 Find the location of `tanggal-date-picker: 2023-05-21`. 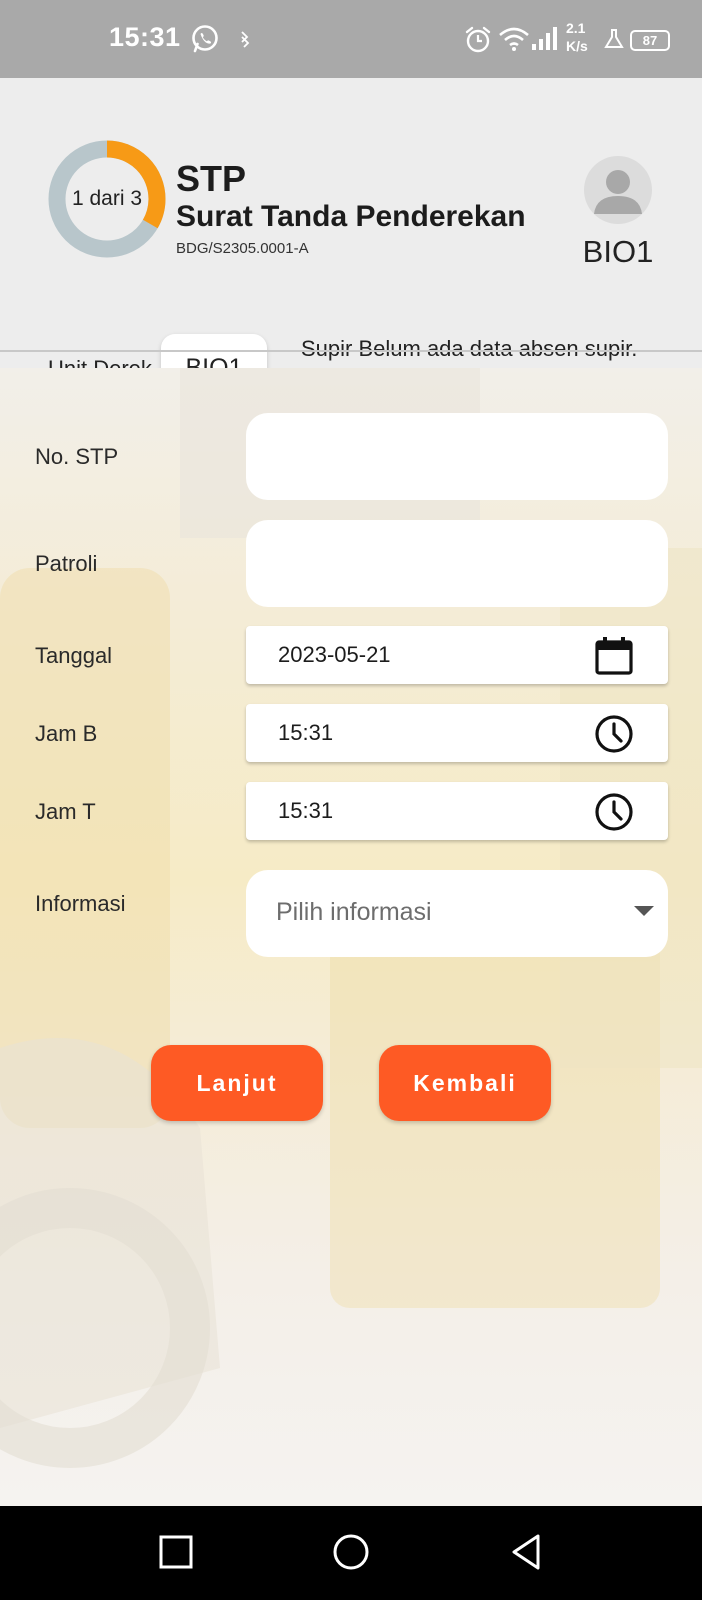

tanggal-date-picker: 2023-05-21 is located at coordinates (457, 655).